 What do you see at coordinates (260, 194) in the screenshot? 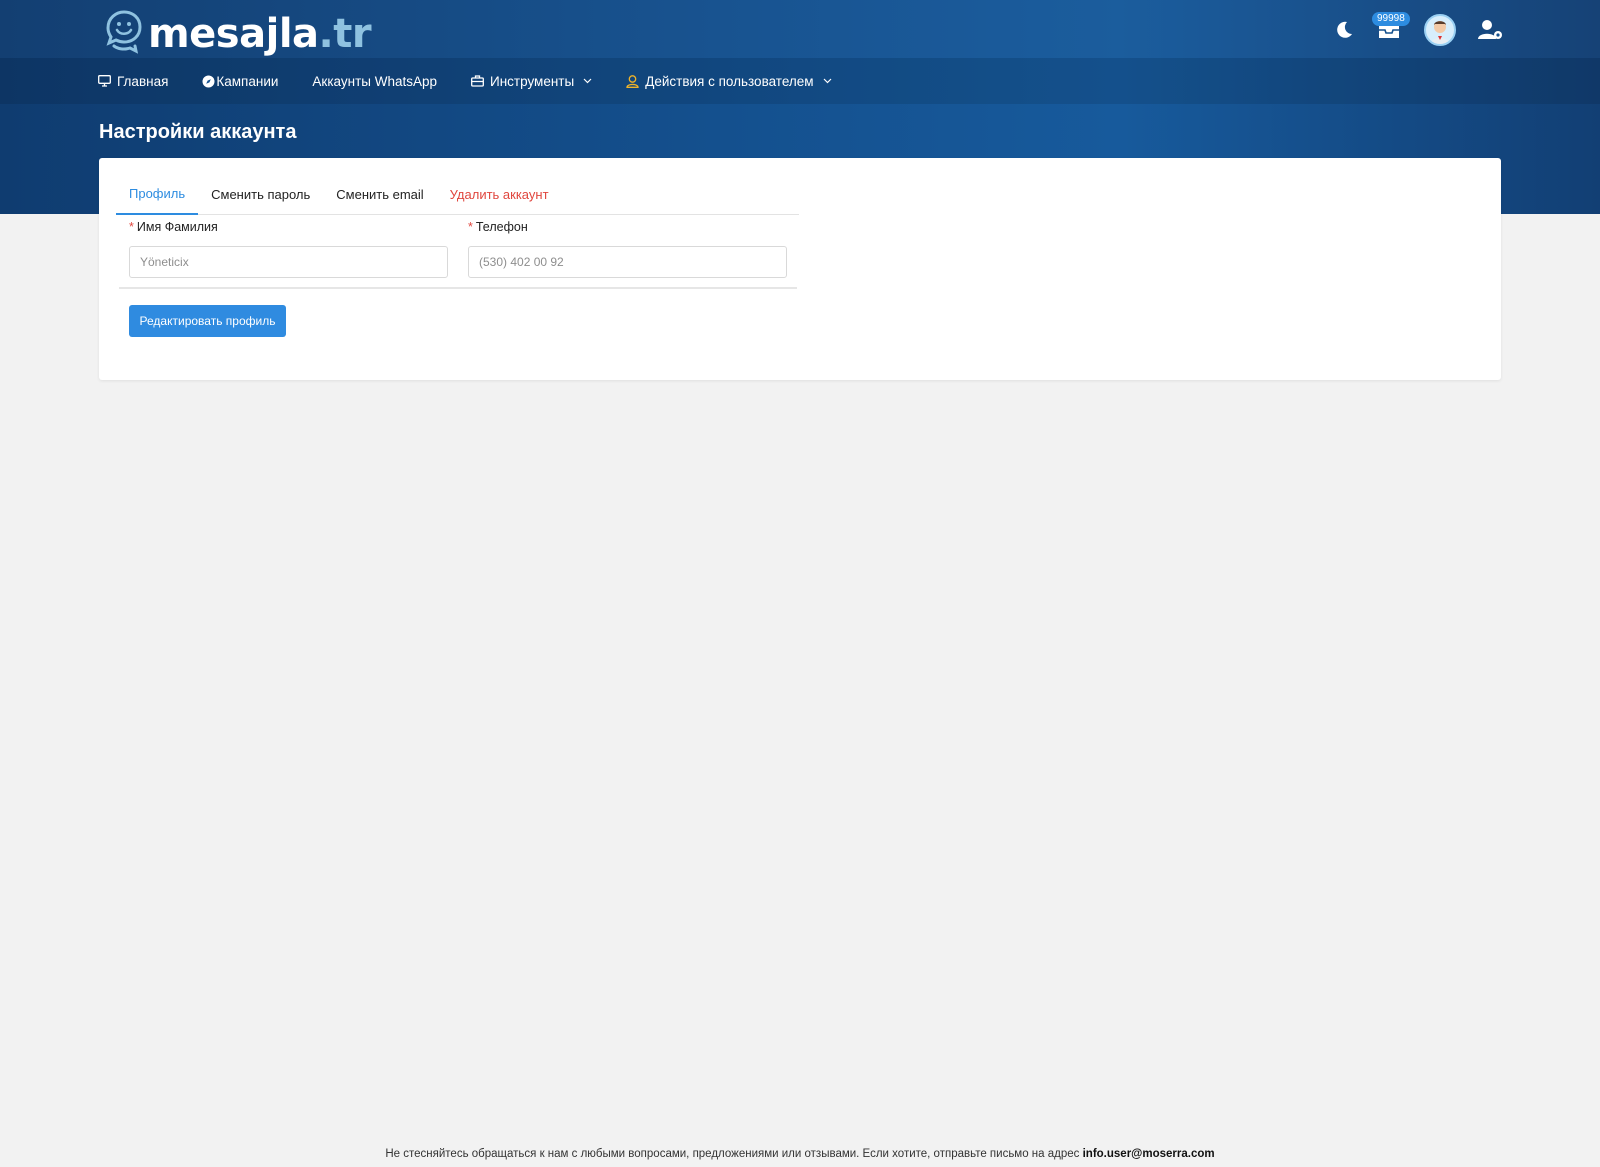
I see `tab-change-password: Сменить пароль` at bounding box center [260, 194].